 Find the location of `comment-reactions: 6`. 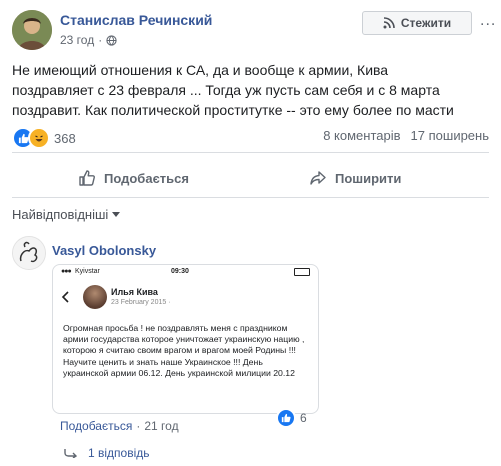

comment-reactions: 6 is located at coordinates (291, 418).